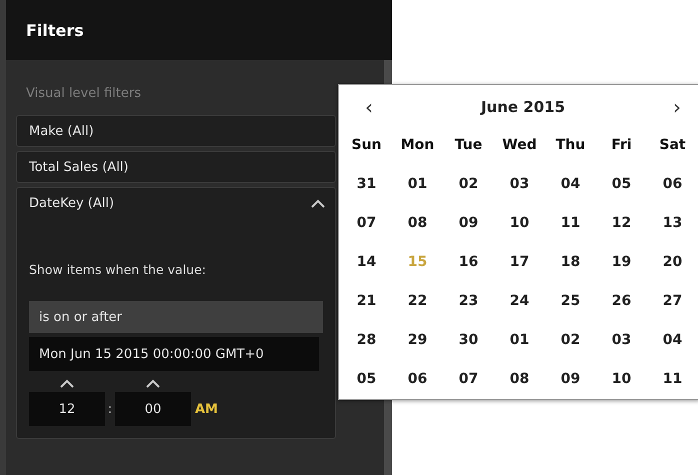 The image size is (698, 475). Describe the element at coordinates (176, 317) in the screenshot. I see `operator-dropdown: is on or after` at that location.